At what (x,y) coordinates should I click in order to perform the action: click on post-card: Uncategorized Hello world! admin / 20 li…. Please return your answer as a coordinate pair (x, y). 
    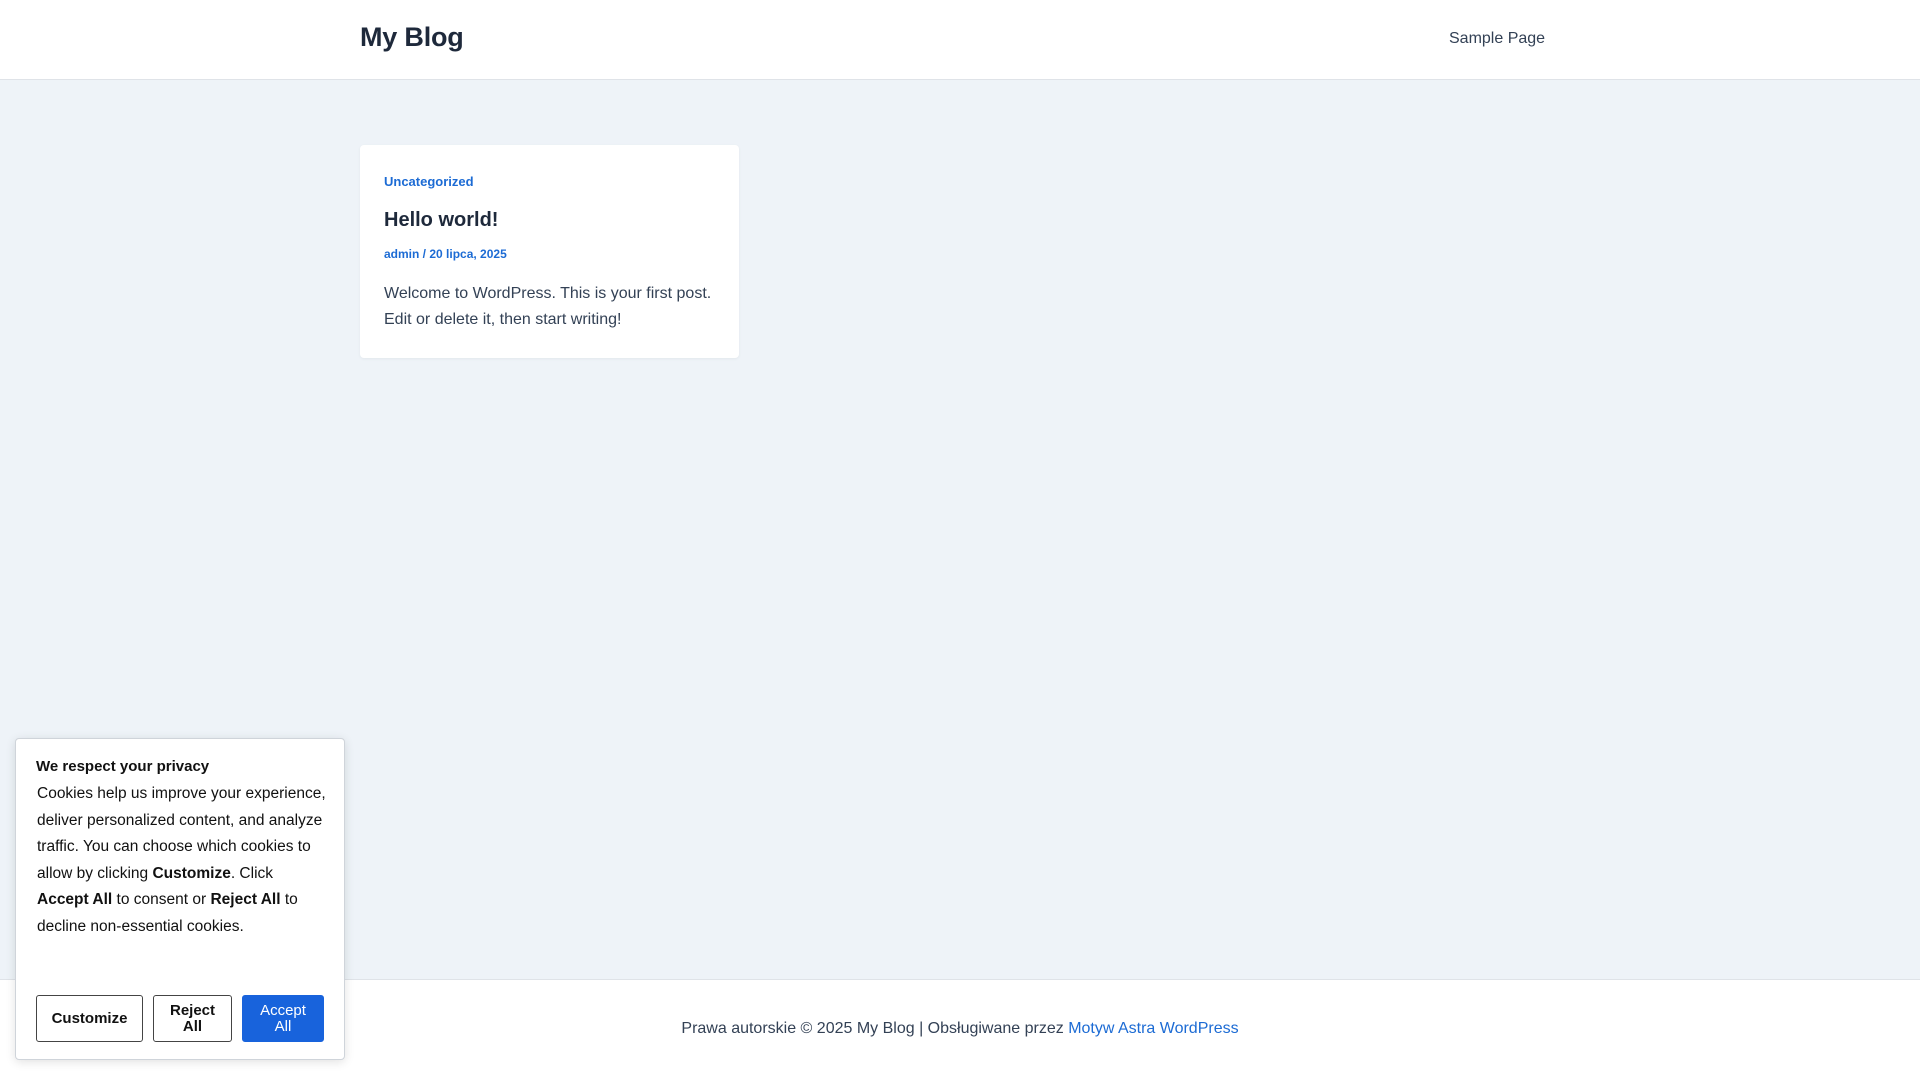
    Looking at the image, I should click on (549, 251).